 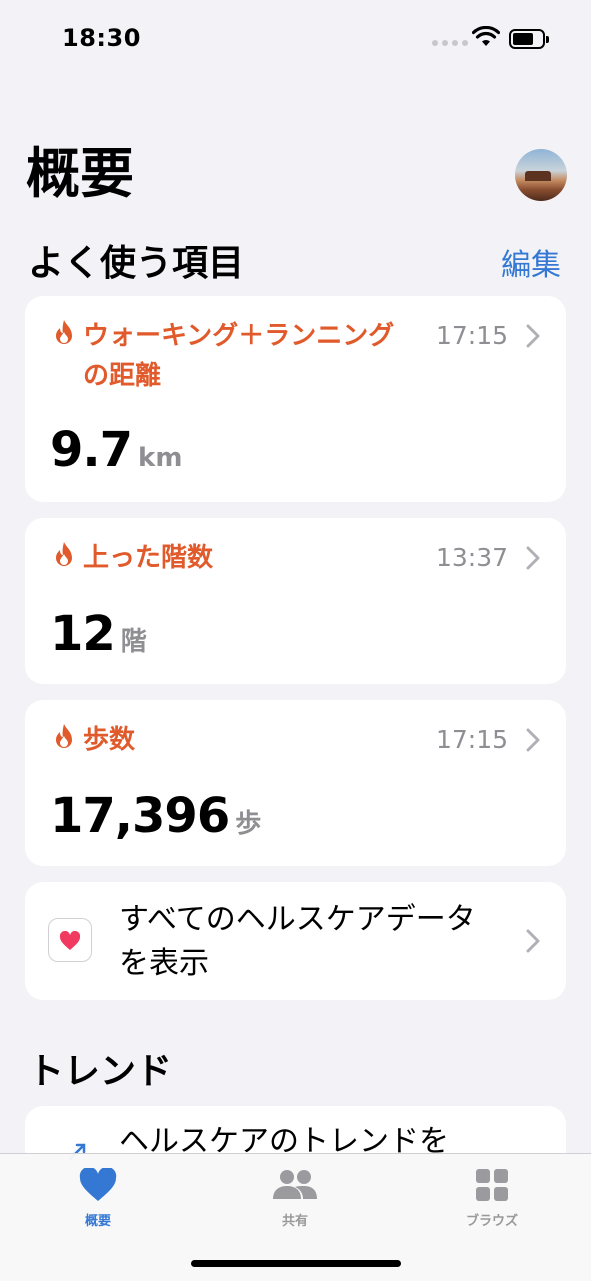 I want to click on tab-label: 概要, so click(x=97, y=1221).